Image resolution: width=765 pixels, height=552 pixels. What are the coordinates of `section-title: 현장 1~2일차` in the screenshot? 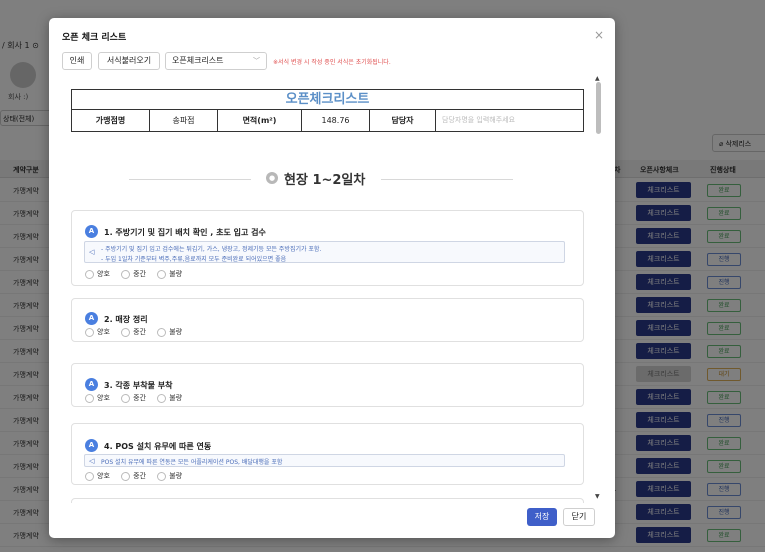 It's located at (325, 180).